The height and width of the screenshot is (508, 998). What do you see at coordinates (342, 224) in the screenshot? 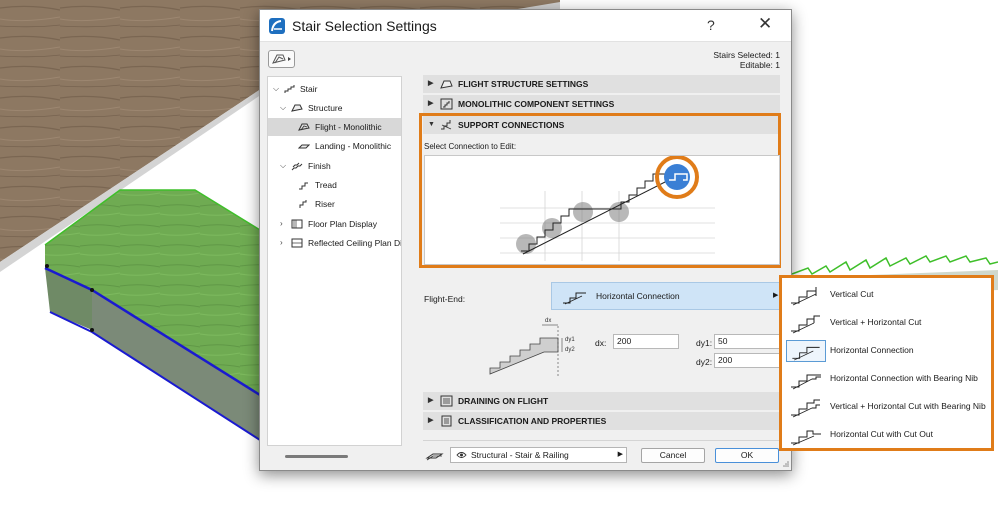
I see `tree-item-label: Floor Plan Display` at bounding box center [342, 224].